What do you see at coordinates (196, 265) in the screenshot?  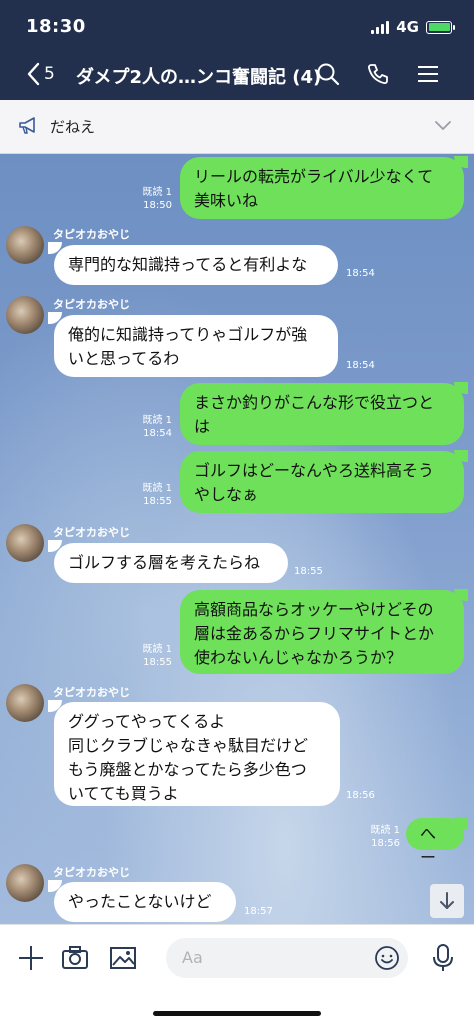 I see `other-message-bubble: 専門的な知識持ってると有利よな` at bounding box center [196, 265].